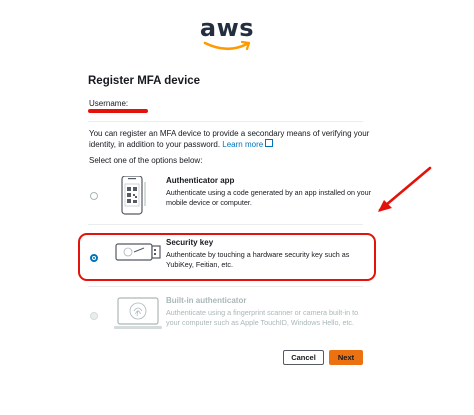 This screenshot has width=474, height=415. What do you see at coordinates (144, 81) in the screenshot?
I see `page-title: Register MFA device` at bounding box center [144, 81].